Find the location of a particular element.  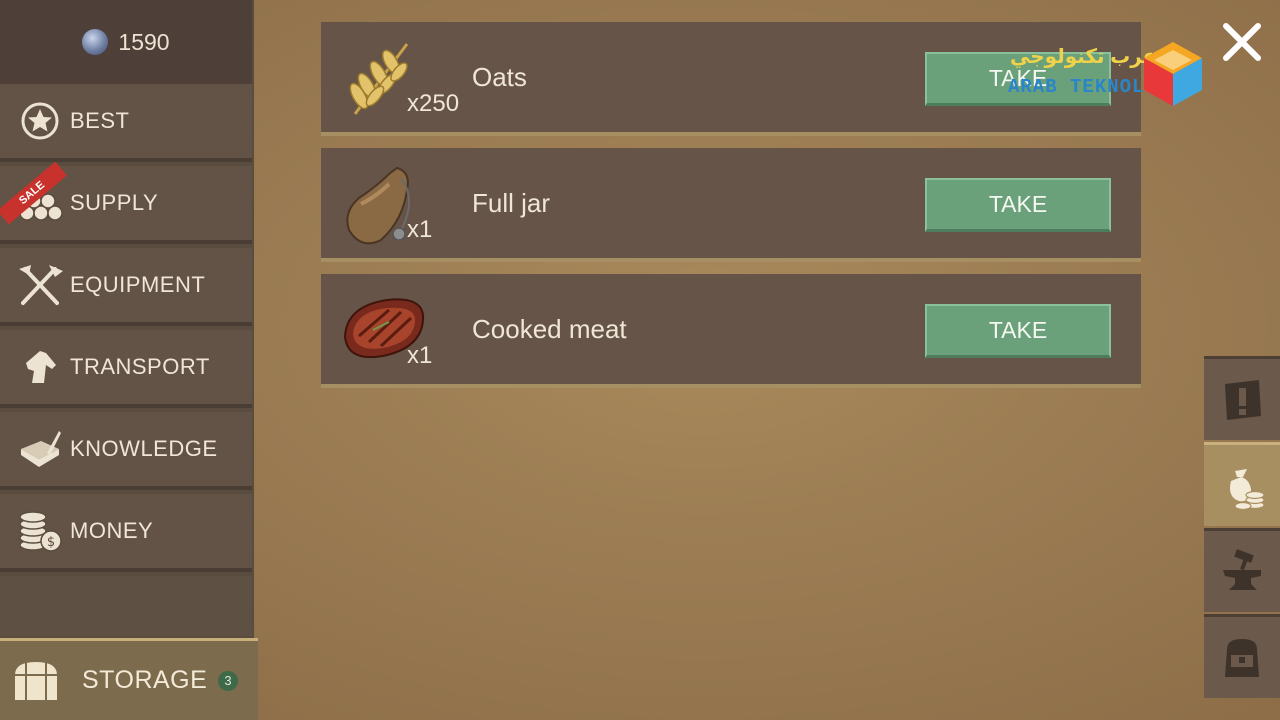

menu-item-equipment: EQUIPMENT is located at coordinates (126, 287).